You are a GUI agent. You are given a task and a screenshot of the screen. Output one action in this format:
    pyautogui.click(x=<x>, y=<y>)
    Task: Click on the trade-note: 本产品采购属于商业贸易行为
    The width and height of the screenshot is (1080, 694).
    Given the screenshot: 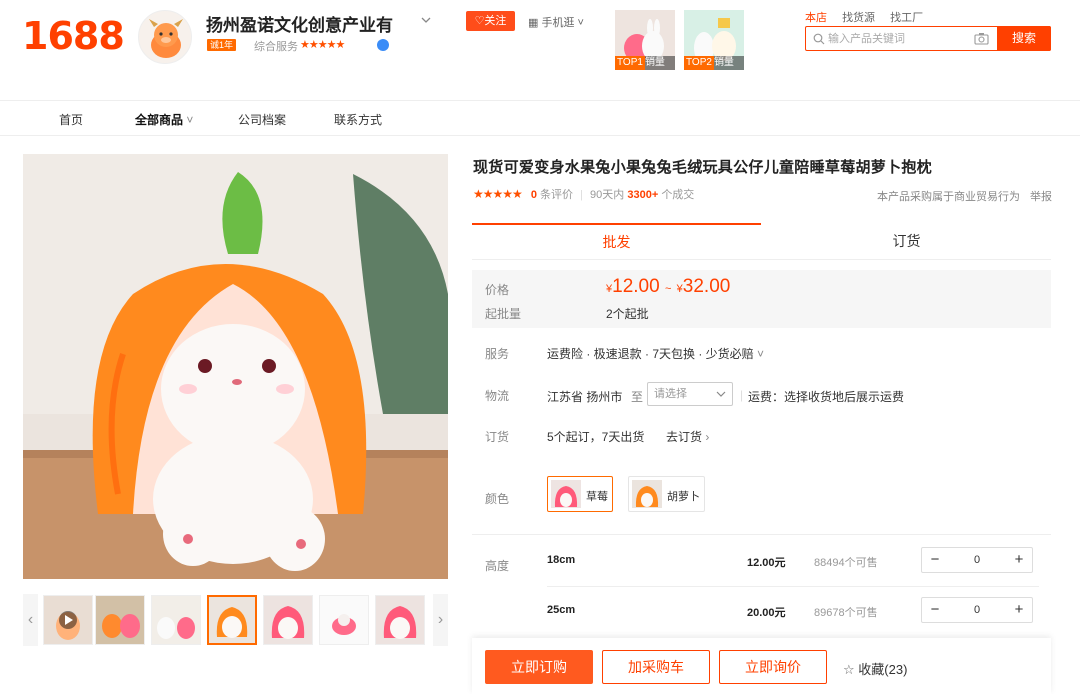 What is the action you would take?
    pyautogui.click(x=948, y=197)
    